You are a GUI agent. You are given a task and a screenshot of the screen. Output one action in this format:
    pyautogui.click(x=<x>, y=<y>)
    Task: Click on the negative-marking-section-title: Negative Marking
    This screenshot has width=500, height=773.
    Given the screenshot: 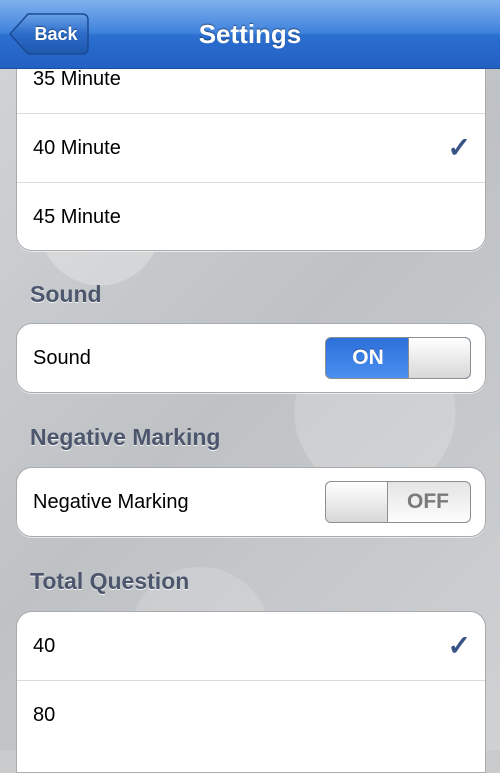 What is the action you would take?
    pyautogui.click(x=125, y=437)
    